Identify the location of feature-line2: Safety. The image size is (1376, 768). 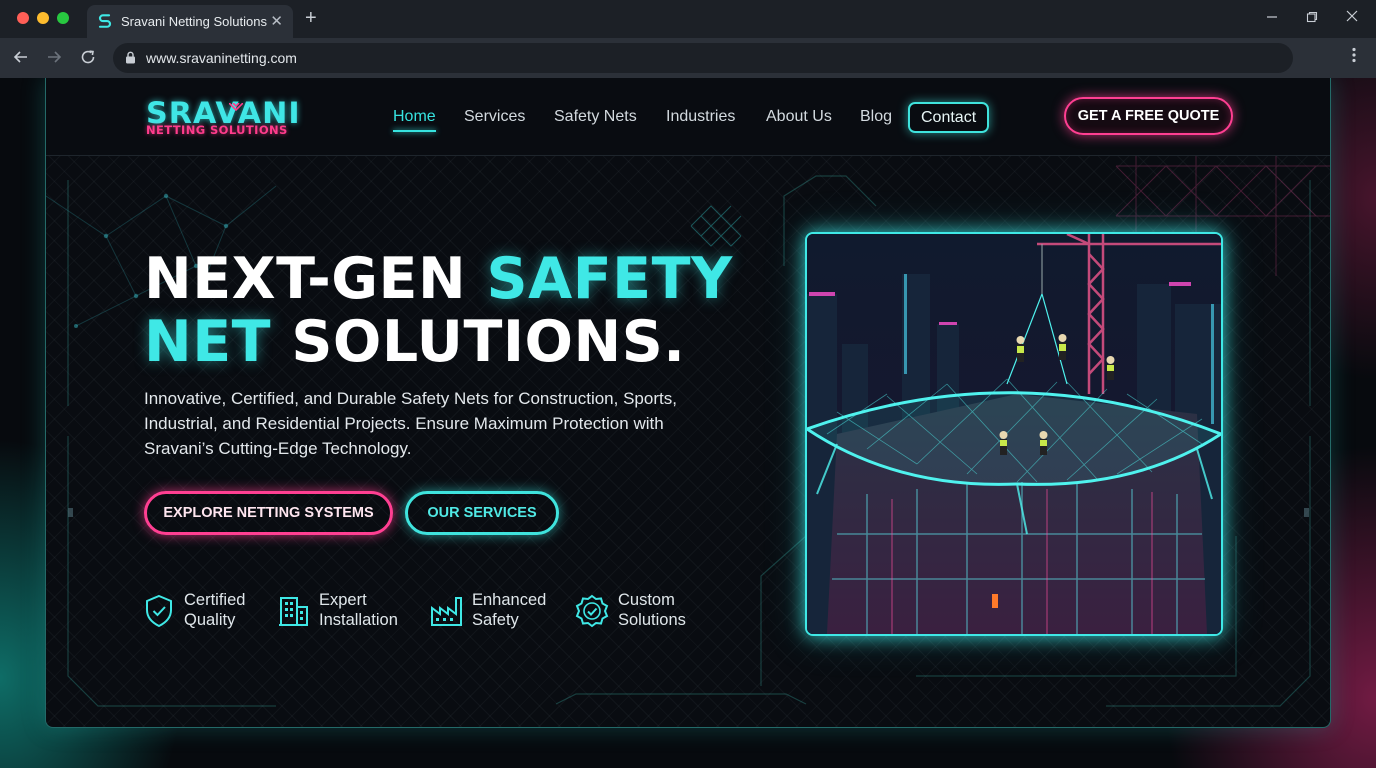
(495, 620).